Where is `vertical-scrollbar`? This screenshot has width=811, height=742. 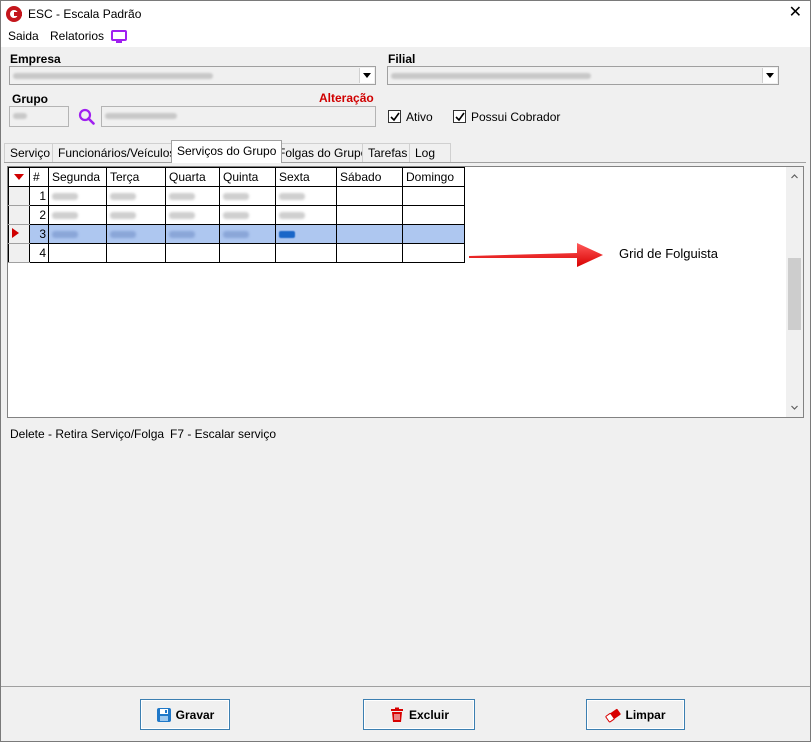
vertical-scrollbar is located at coordinates (794, 292).